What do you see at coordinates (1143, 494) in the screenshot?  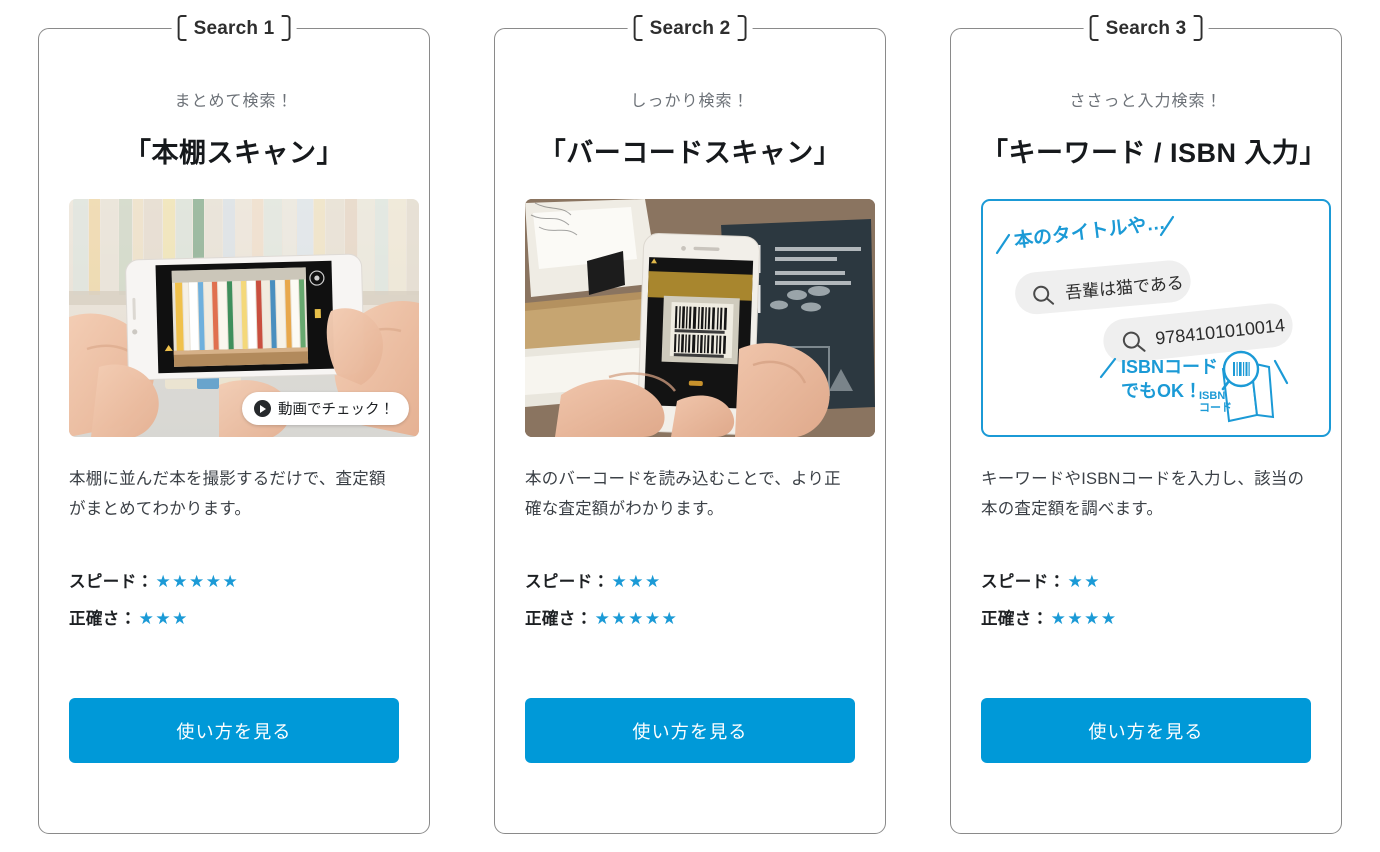 I see `card-description: キーワードやISBNコードを入力し、該当の本の査定額を調べます。` at bounding box center [1143, 494].